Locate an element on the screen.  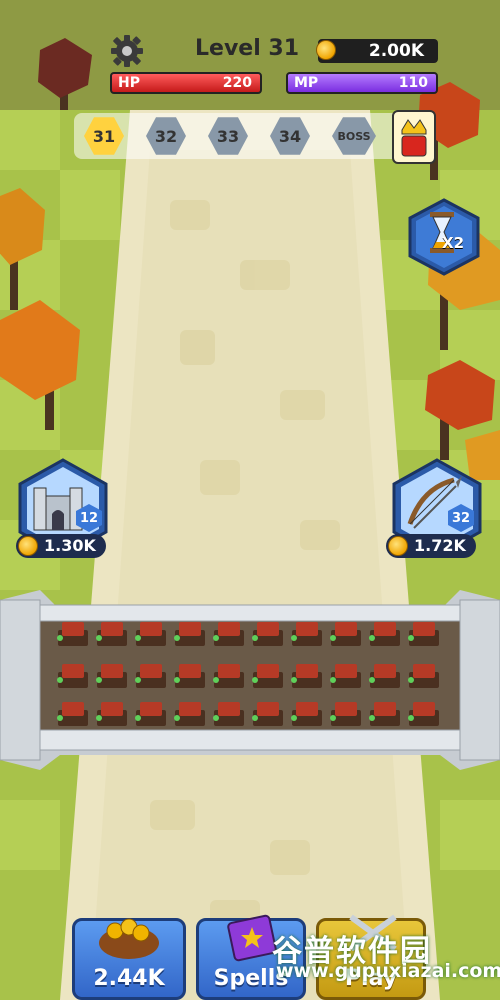
hp-bar: HP 220 is located at coordinates (186, 83).